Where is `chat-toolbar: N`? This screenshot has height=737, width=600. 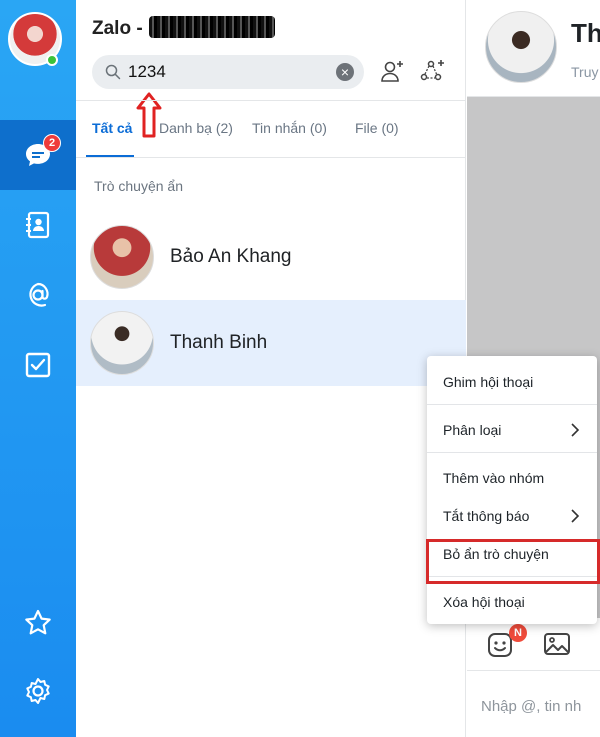 chat-toolbar: N is located at coordinates (533, 644).